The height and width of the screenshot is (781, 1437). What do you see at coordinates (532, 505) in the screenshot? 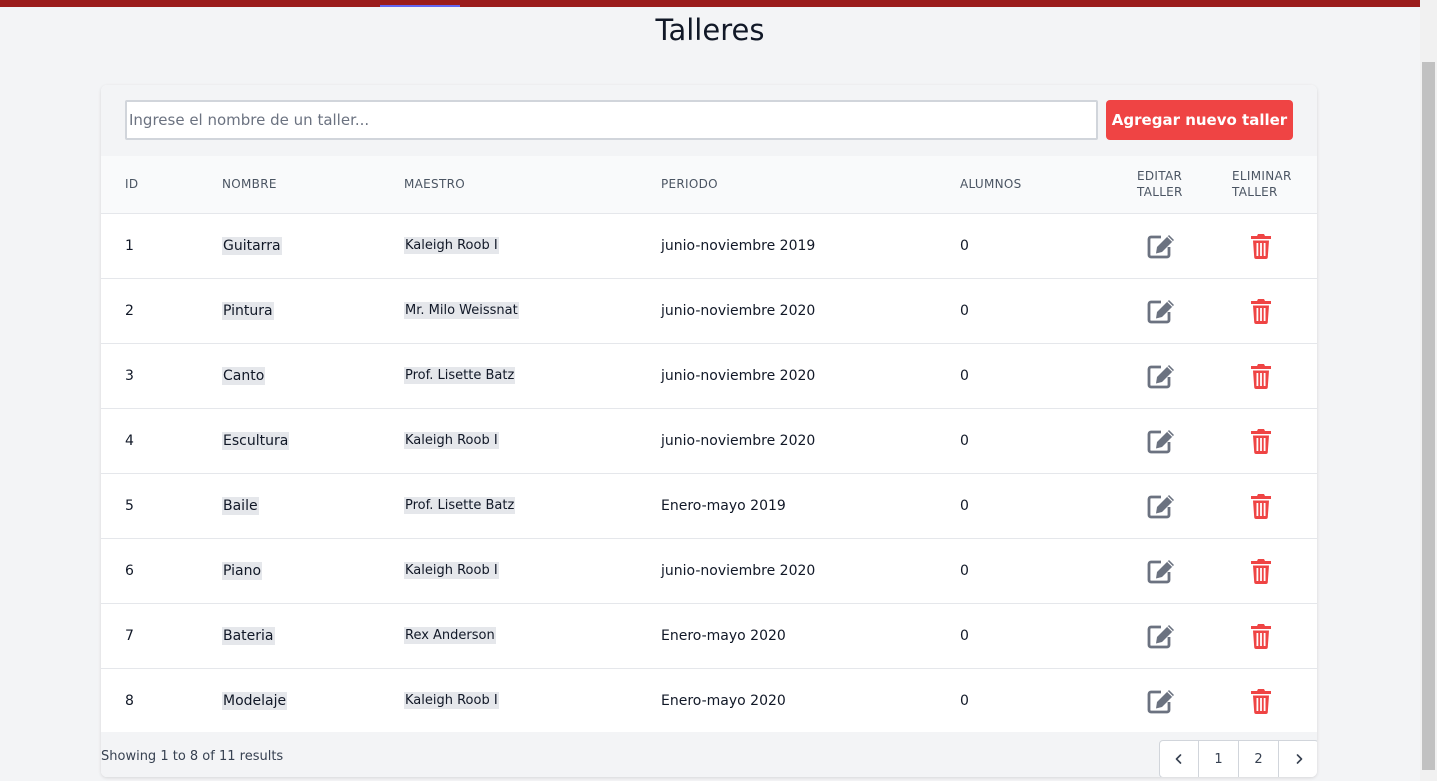
I see `cell-maestro: Prof. Lisette Batz` at bounding box center [532, 505].